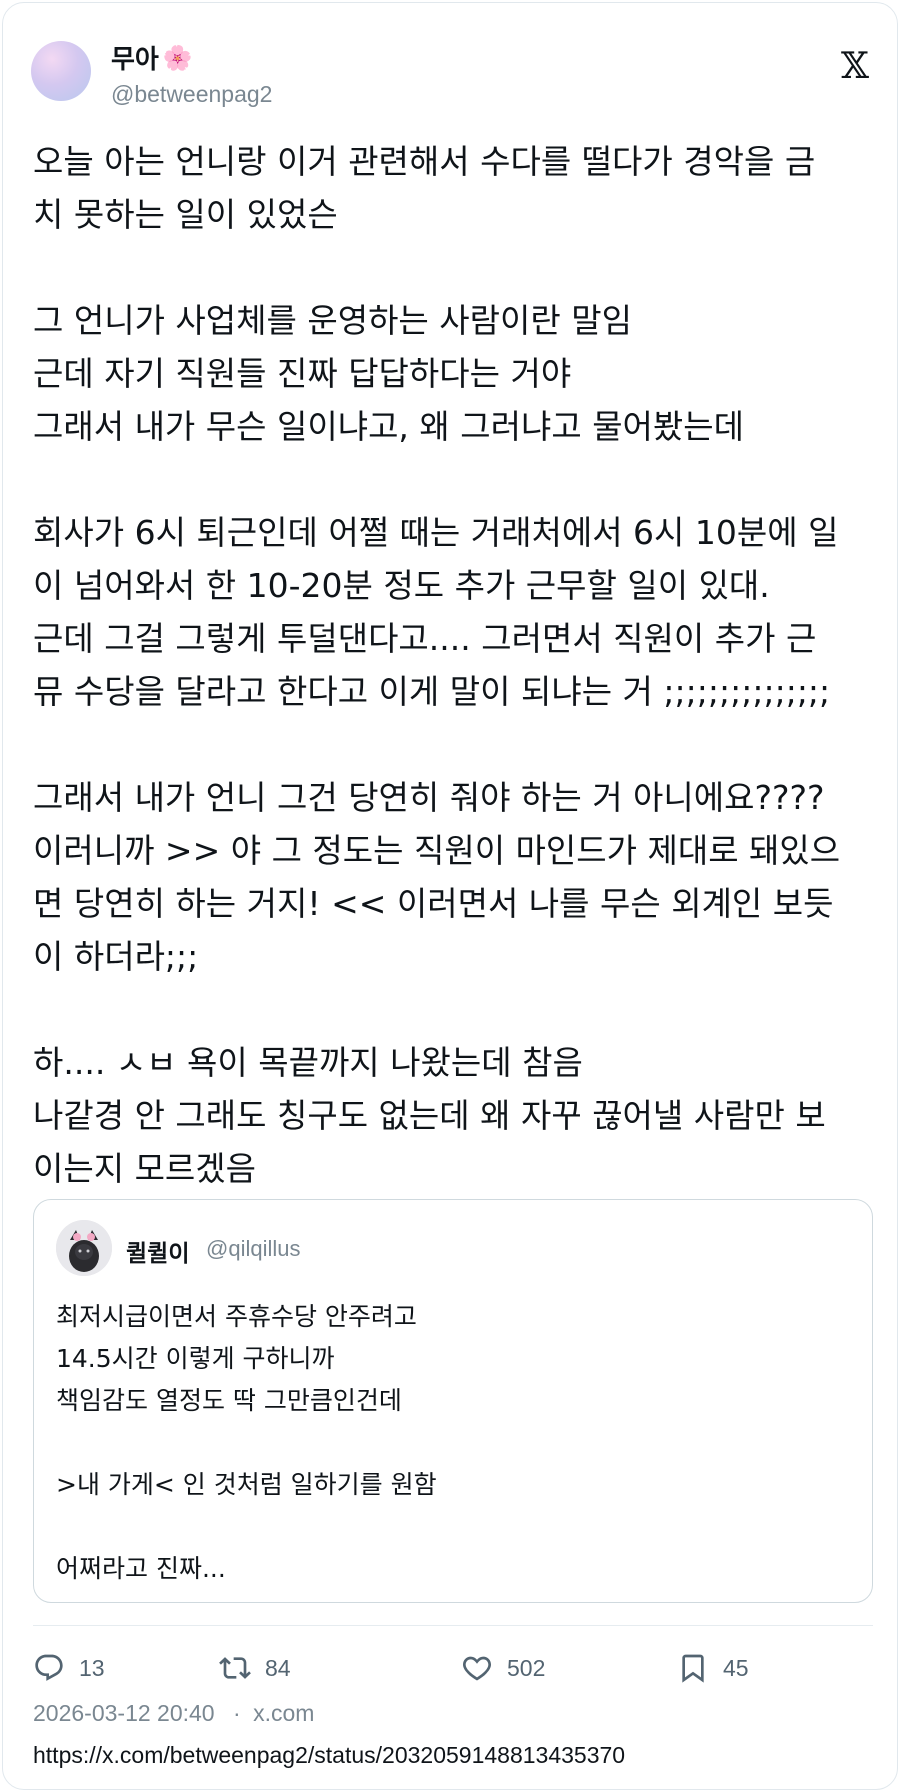 The width and height of the screenshot is (900, 1792). What do you see at coordinates (859, 67) in the screenshot?
I see `x-logo-icon: 𝕏` at bounding box center [859, 67].